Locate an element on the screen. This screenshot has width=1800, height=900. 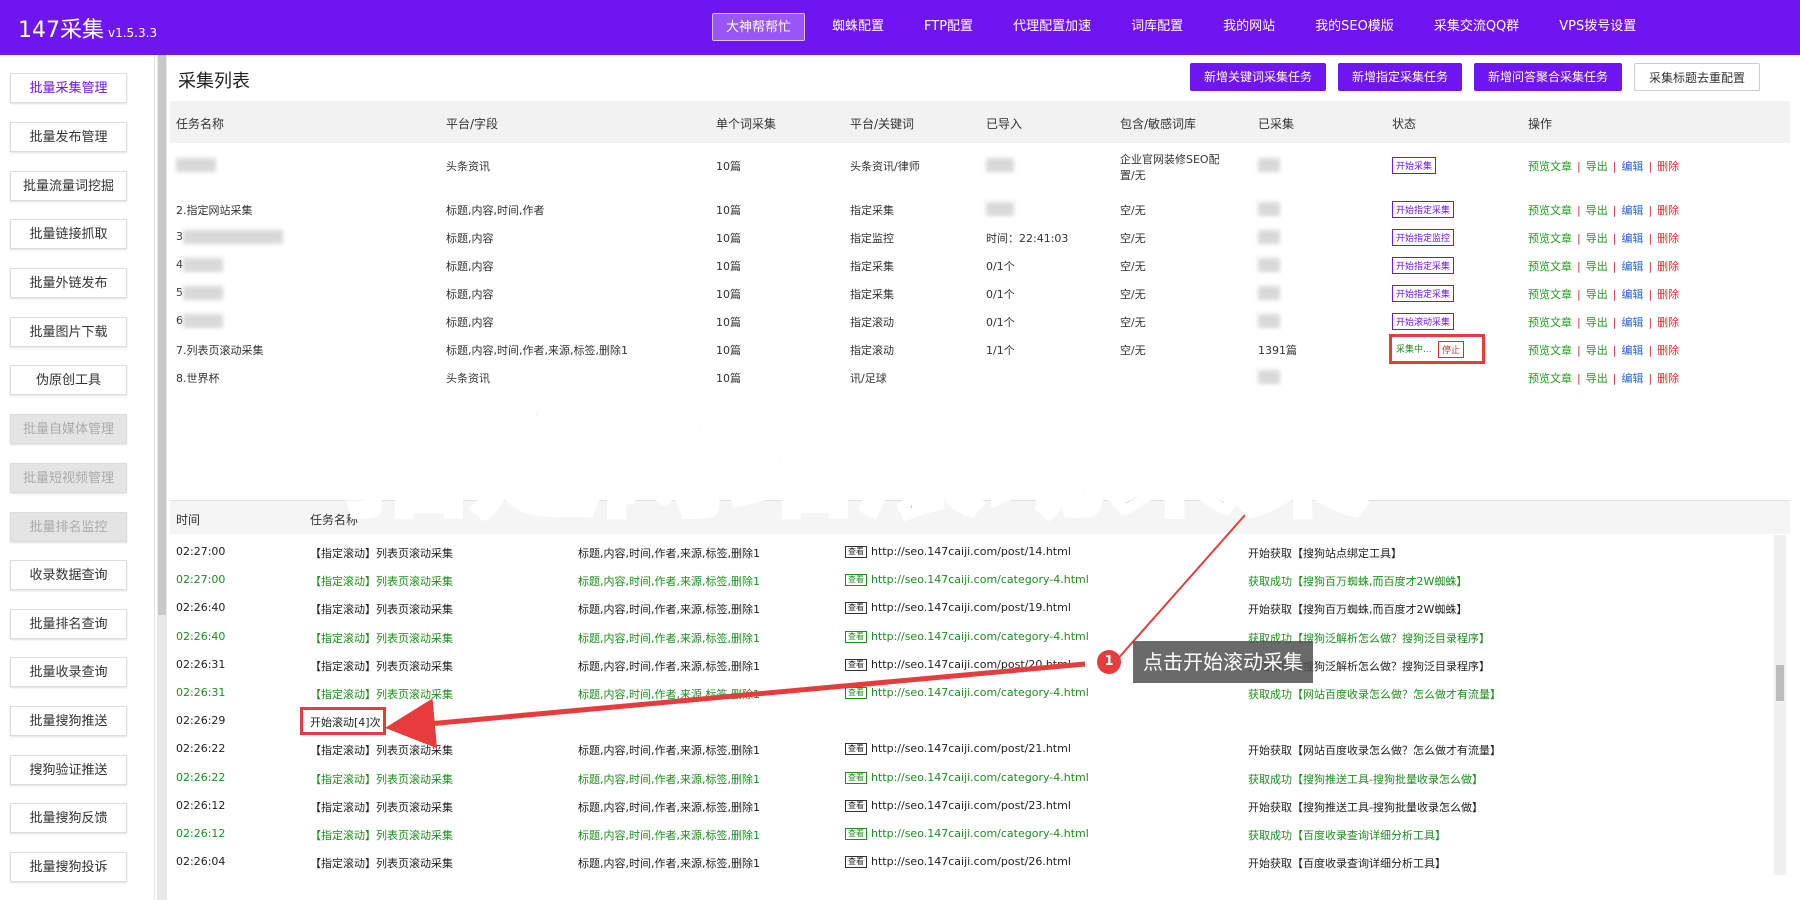
log-url-text: http://seo.147caiji.com/post/23.html is located at coordinates (971, 805).